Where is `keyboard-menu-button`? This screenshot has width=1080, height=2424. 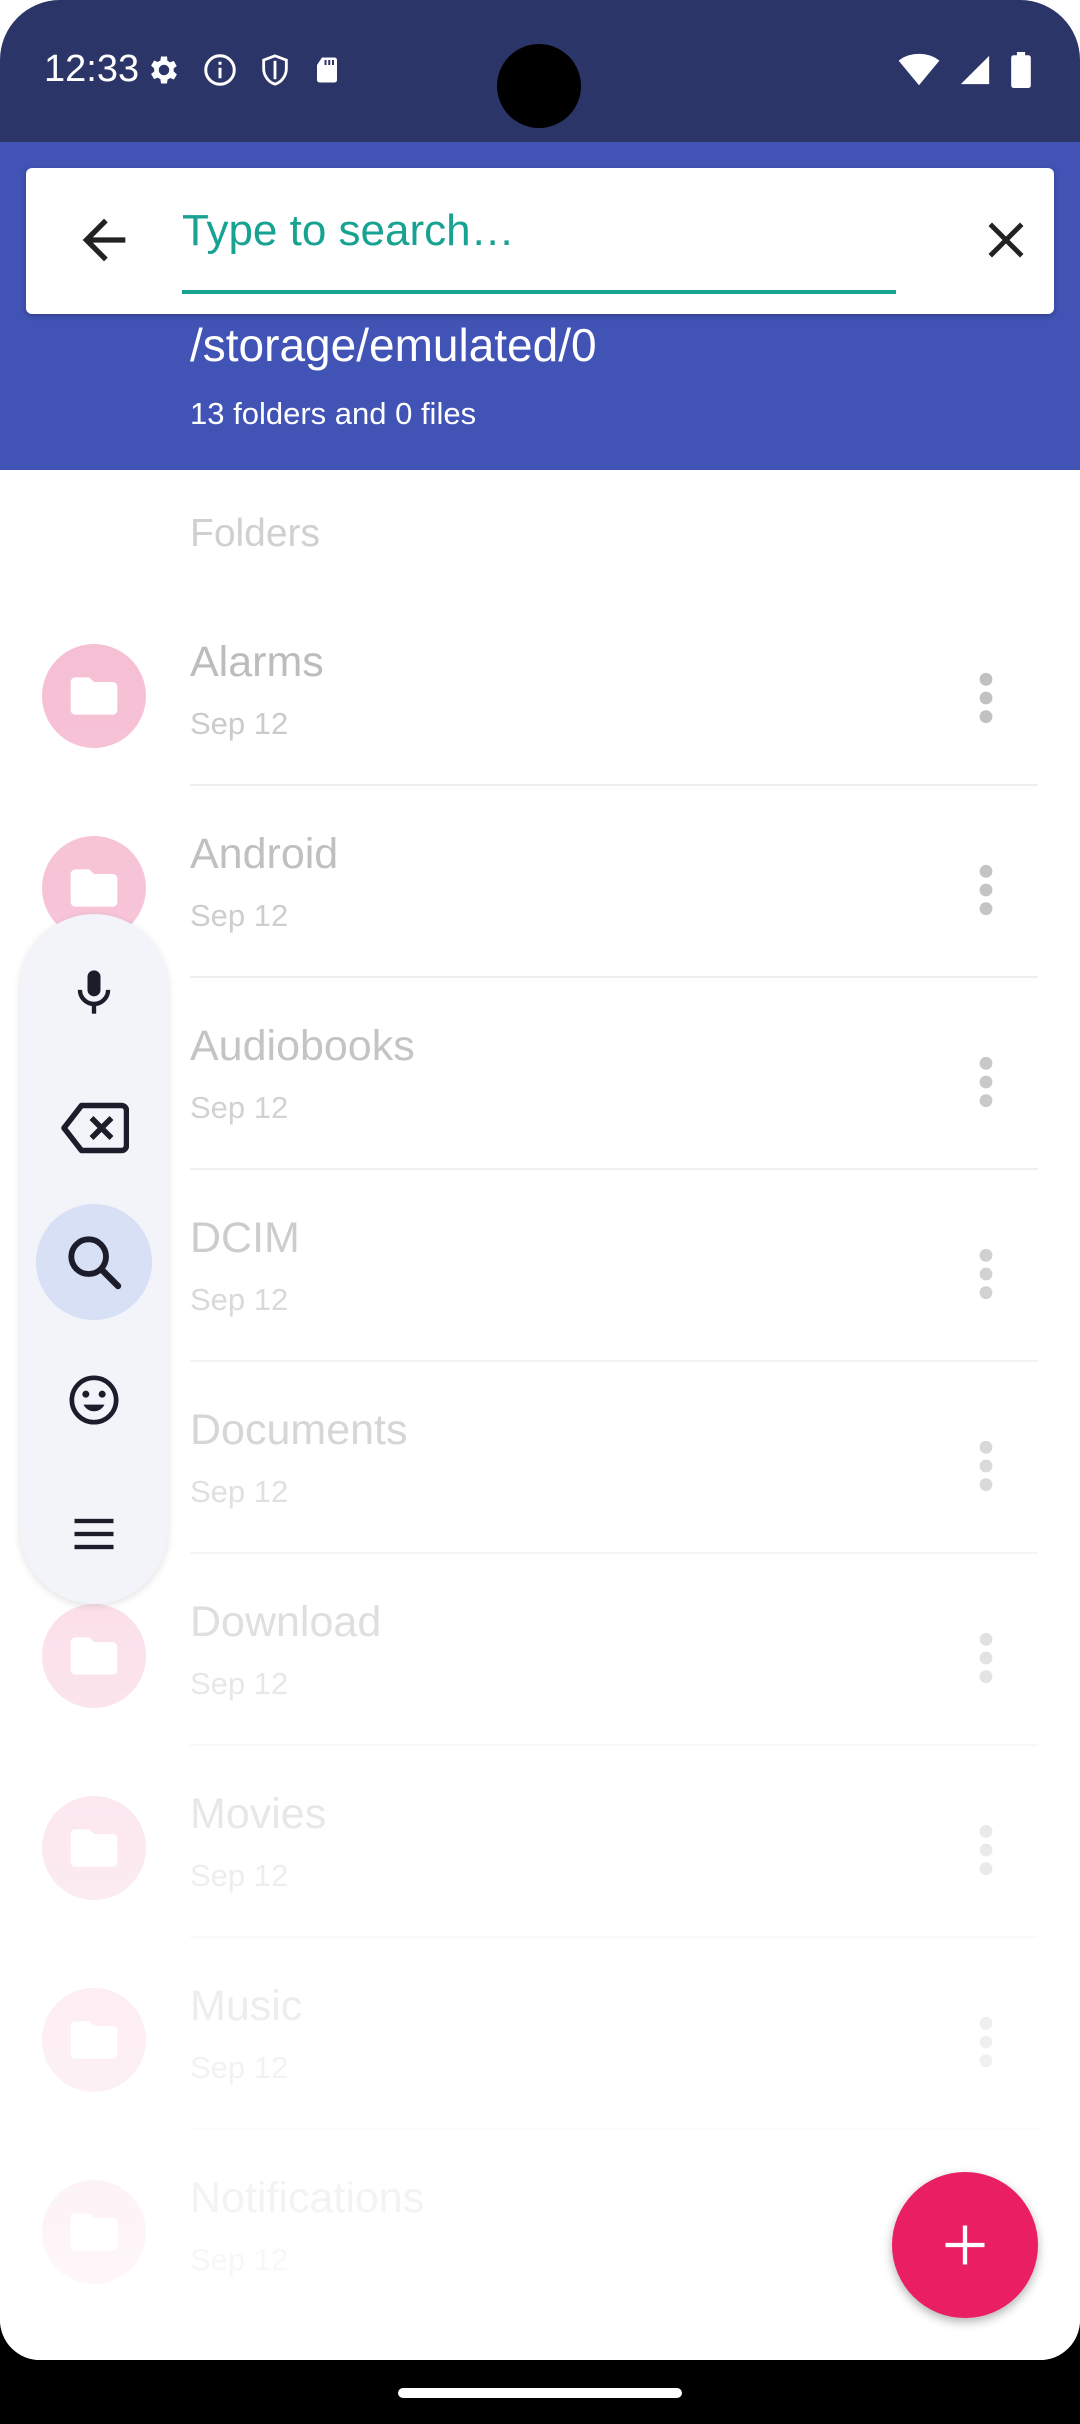
keyboard-menu-button is located at coordinates (94, 1534).